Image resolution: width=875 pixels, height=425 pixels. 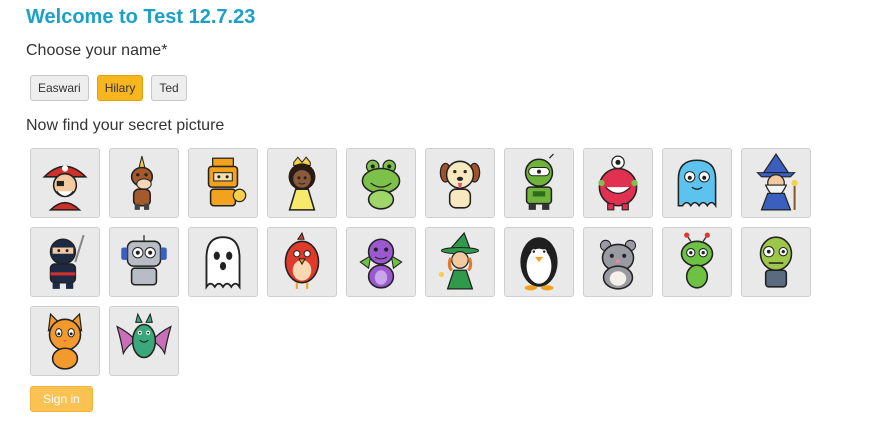 I want to click on blue-ghost-monster-icon, so click(x=697, y=184).